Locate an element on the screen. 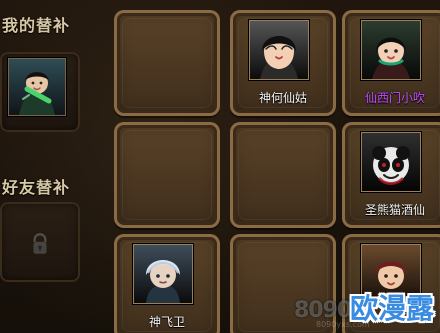  grid-slot-2: 神何仙姑 is located at coordinates (283, 63).